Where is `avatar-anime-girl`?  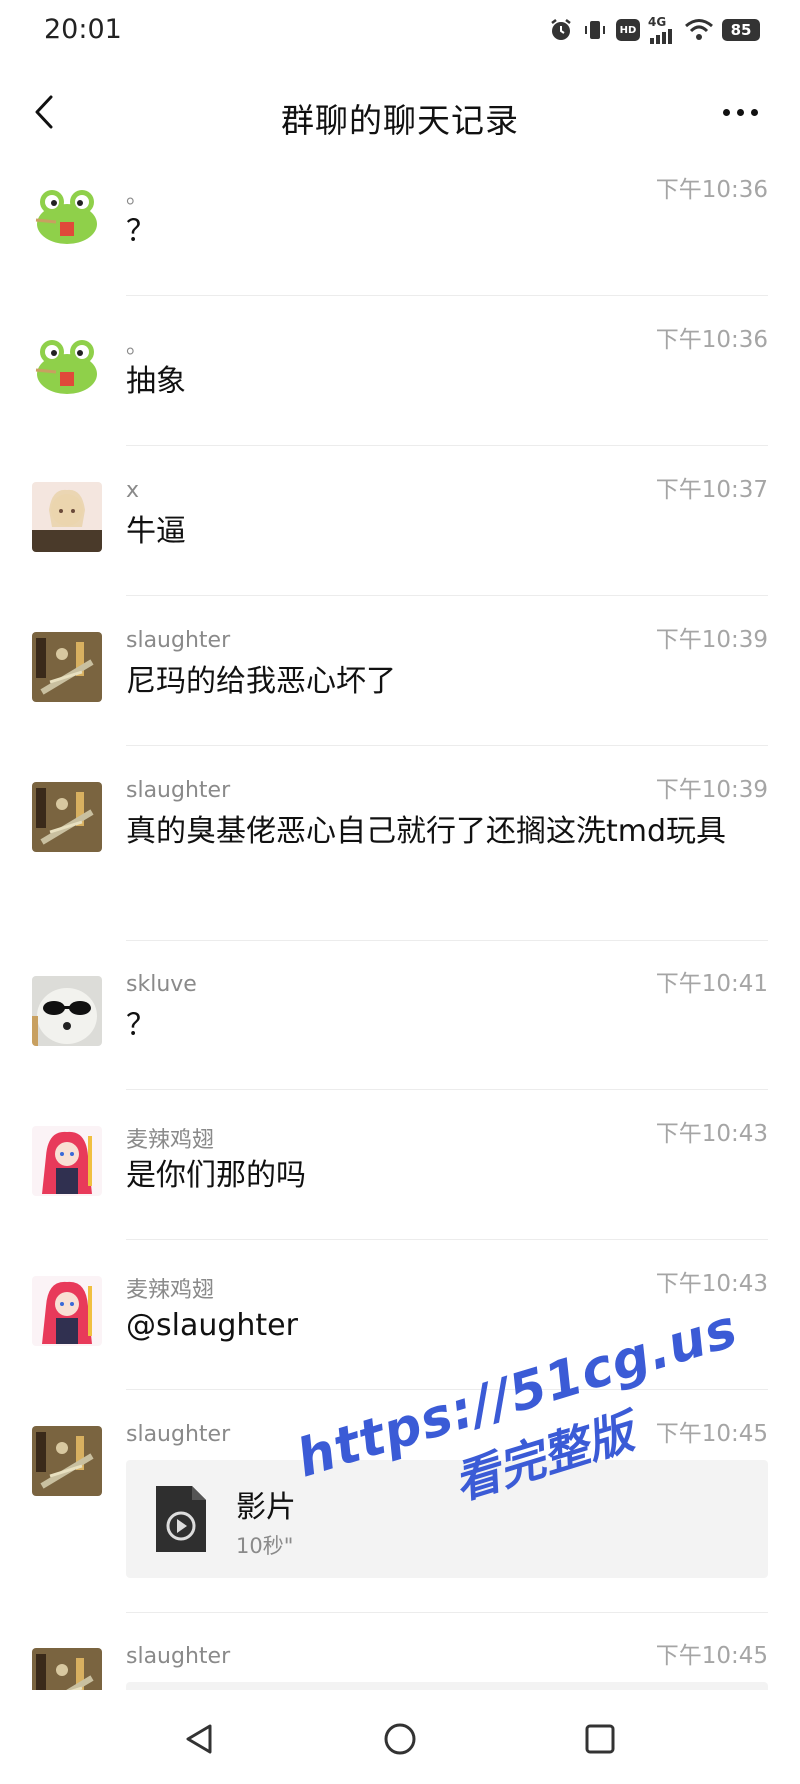
avatar-anime-girl is located at coordinates (67, 517).